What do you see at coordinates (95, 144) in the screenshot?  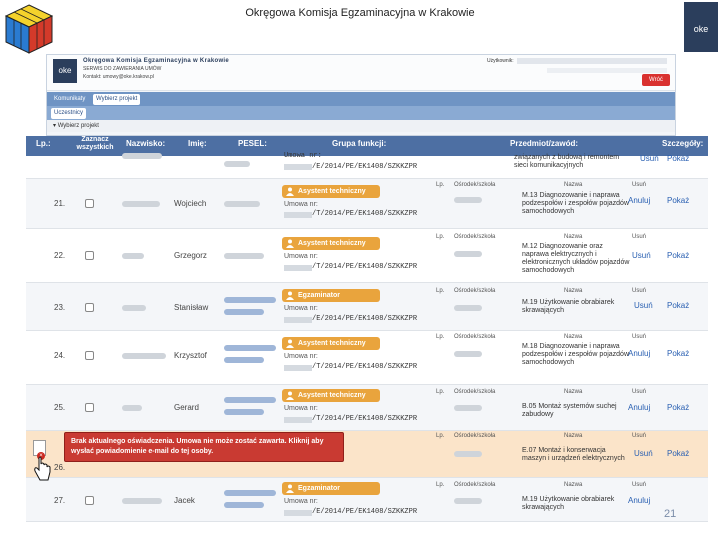 I see `select-all-link: Zaznacz wszystkich` at bounding box center [95, 144].